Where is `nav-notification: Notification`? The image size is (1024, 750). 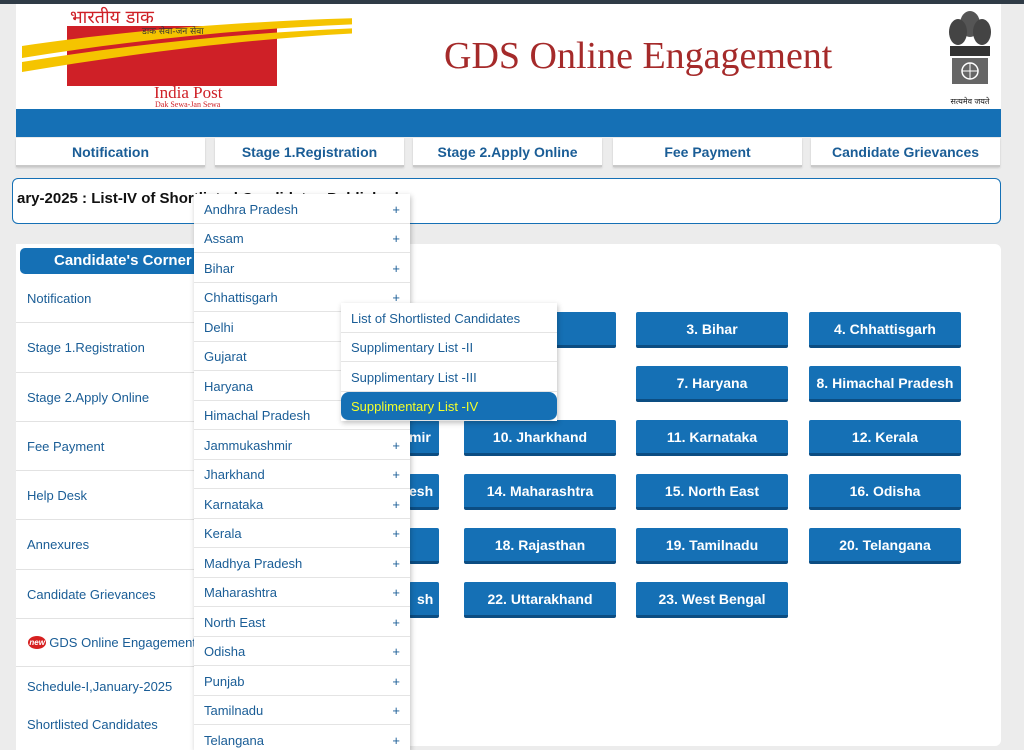
nav-notification: Notification is located at coordinates (110, 152).